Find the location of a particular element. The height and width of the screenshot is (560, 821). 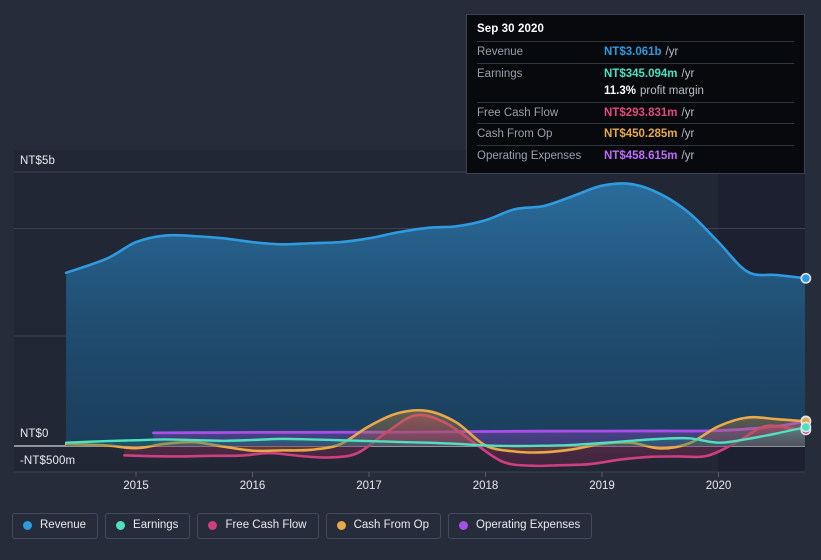

x-axis-tick-2016: 2016 is located at coordinates (252, 486).